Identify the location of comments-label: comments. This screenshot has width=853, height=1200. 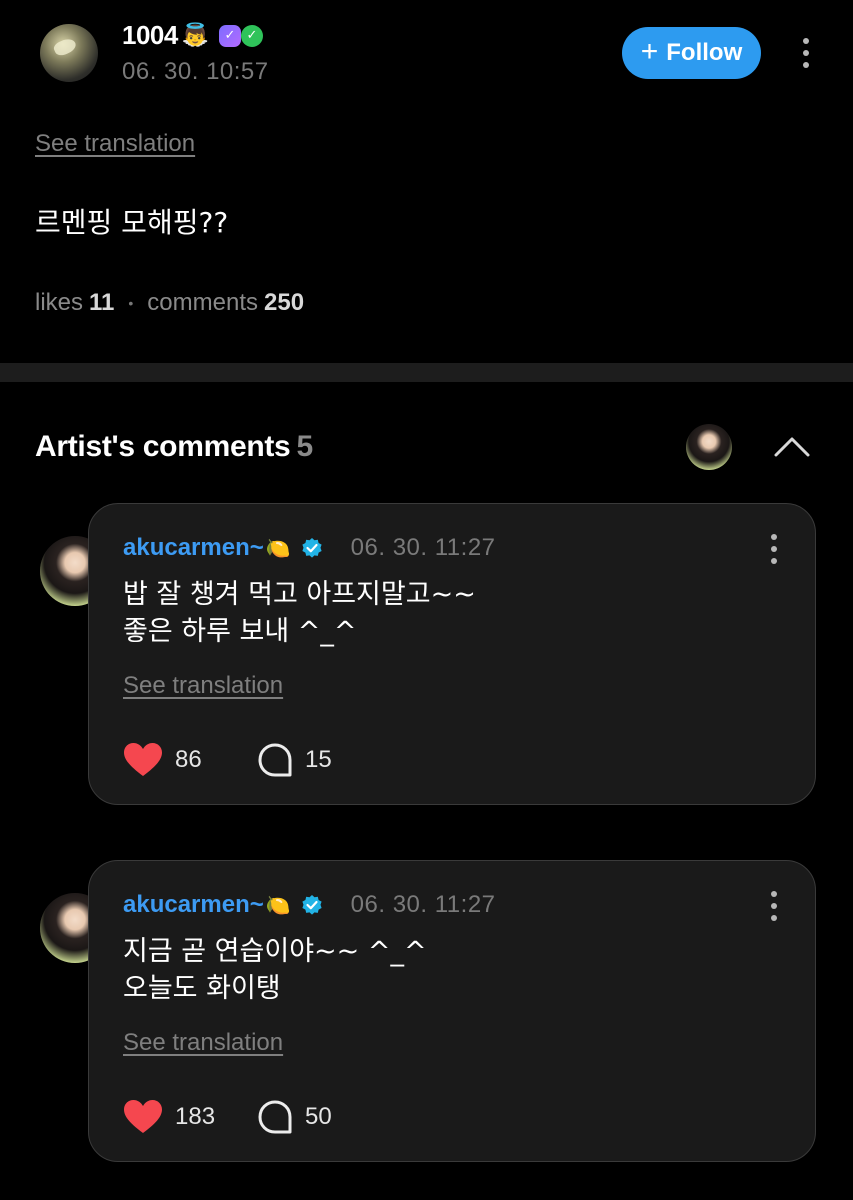
(202, 302).